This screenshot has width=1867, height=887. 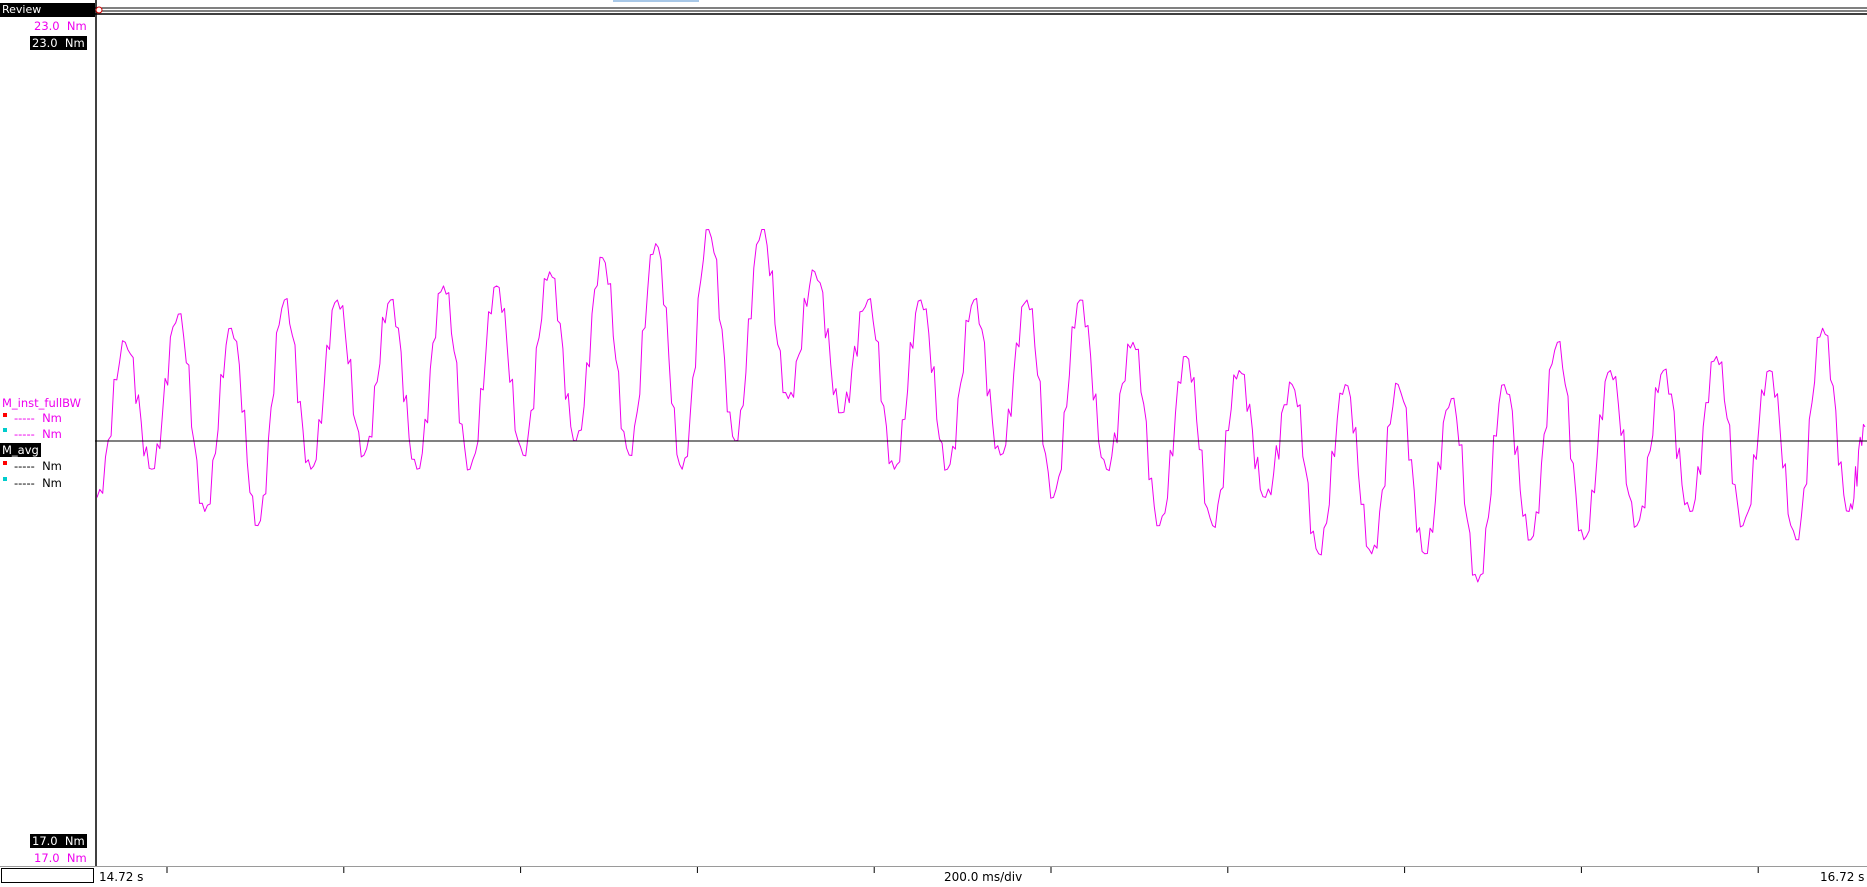 What do you see at coordinates (58, 43) in the screenshot?
I see `scale-max-label-selected: 23.0 Nm` at bounding box center [58, 43].